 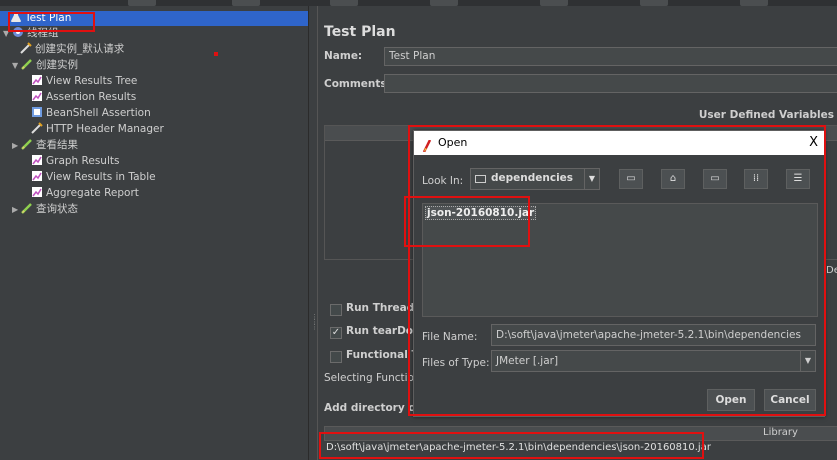 What do you see at coordinates (57, 65) in the screenshot?
I see `tree-item-label: 创建实例` at bounding box center [57, 65].